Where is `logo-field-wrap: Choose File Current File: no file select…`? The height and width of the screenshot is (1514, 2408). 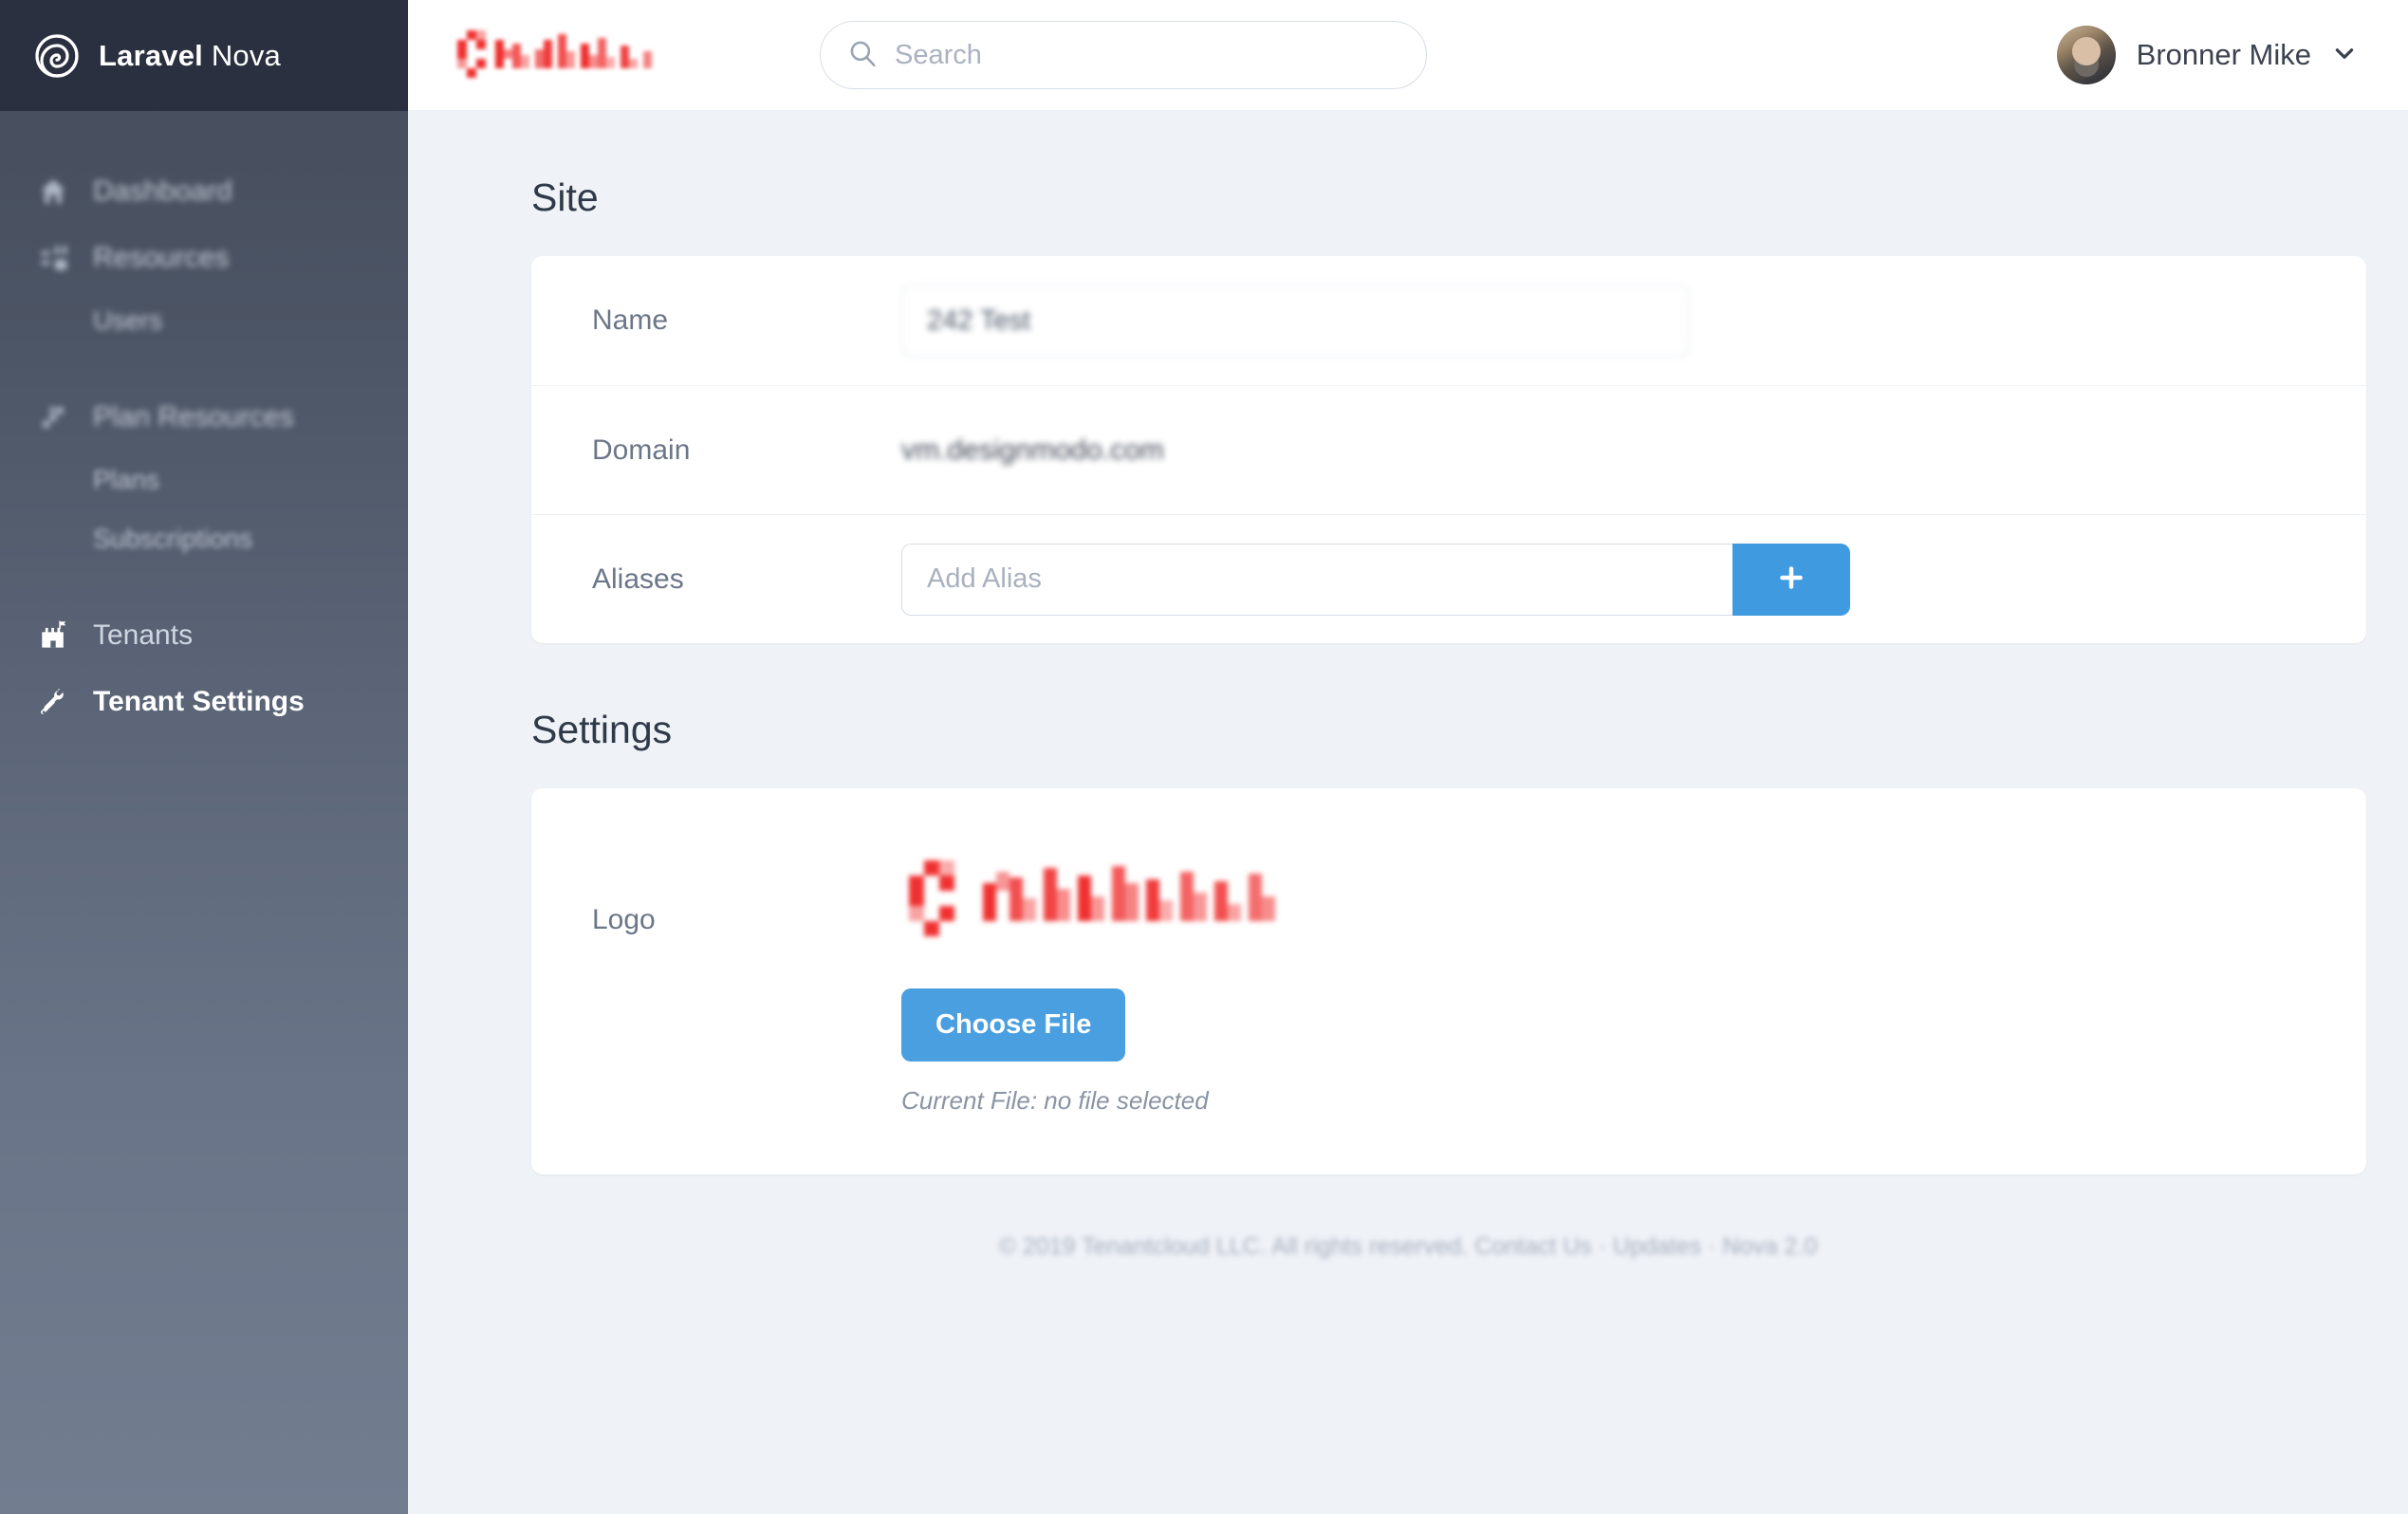
logo-field-wrap: Choose File Current File: no file select… is located at coordinates (1633, 985).